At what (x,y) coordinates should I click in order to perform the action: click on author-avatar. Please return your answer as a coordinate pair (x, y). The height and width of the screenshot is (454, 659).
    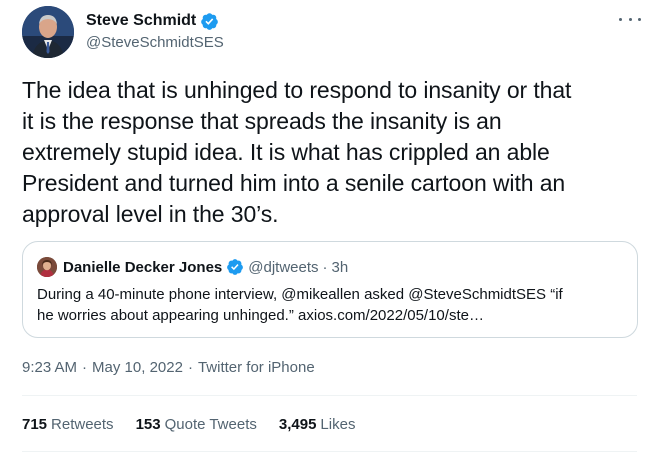
    Looking at the image, I should click on (48, 32).